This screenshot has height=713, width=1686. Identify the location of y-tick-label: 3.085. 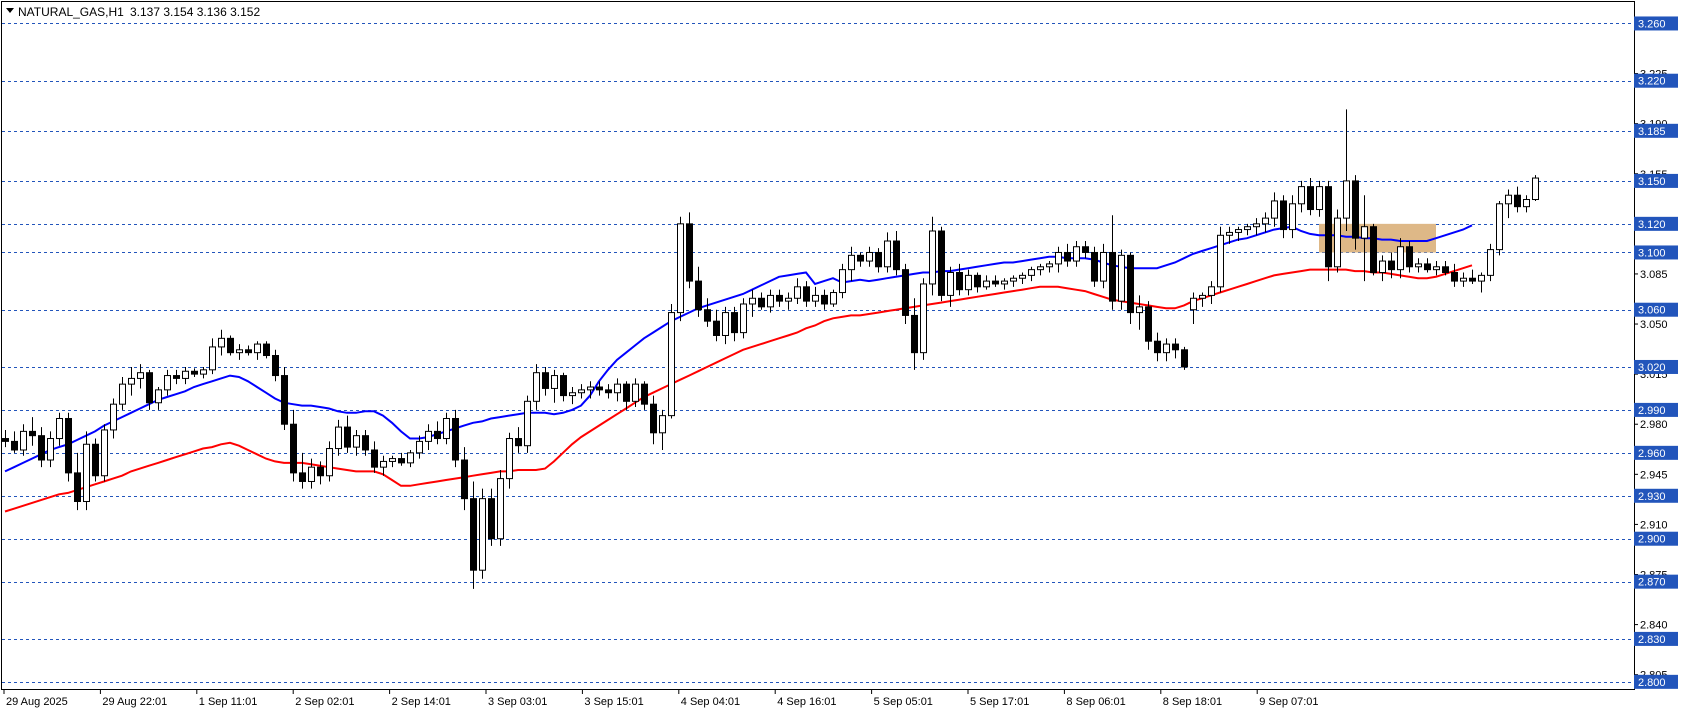
(1654, 275).